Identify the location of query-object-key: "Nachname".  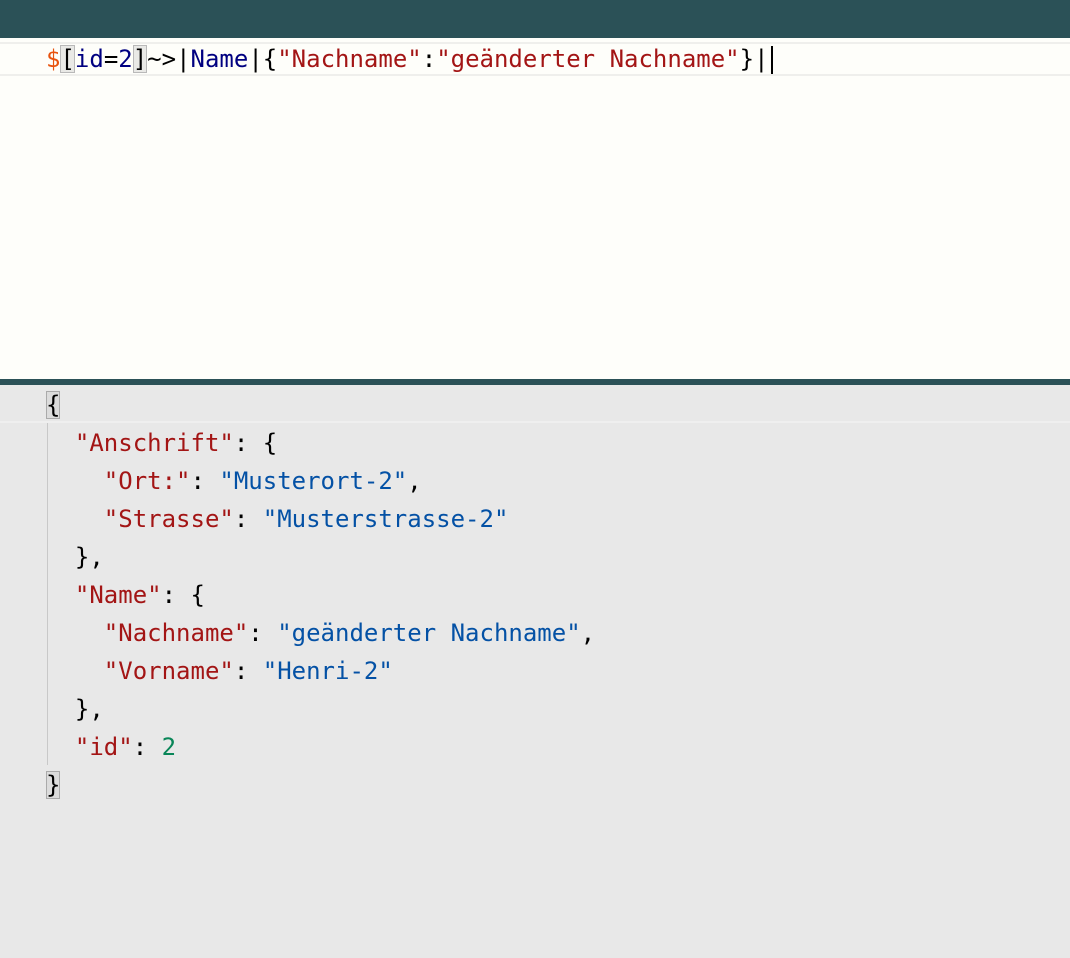
(349, 59).